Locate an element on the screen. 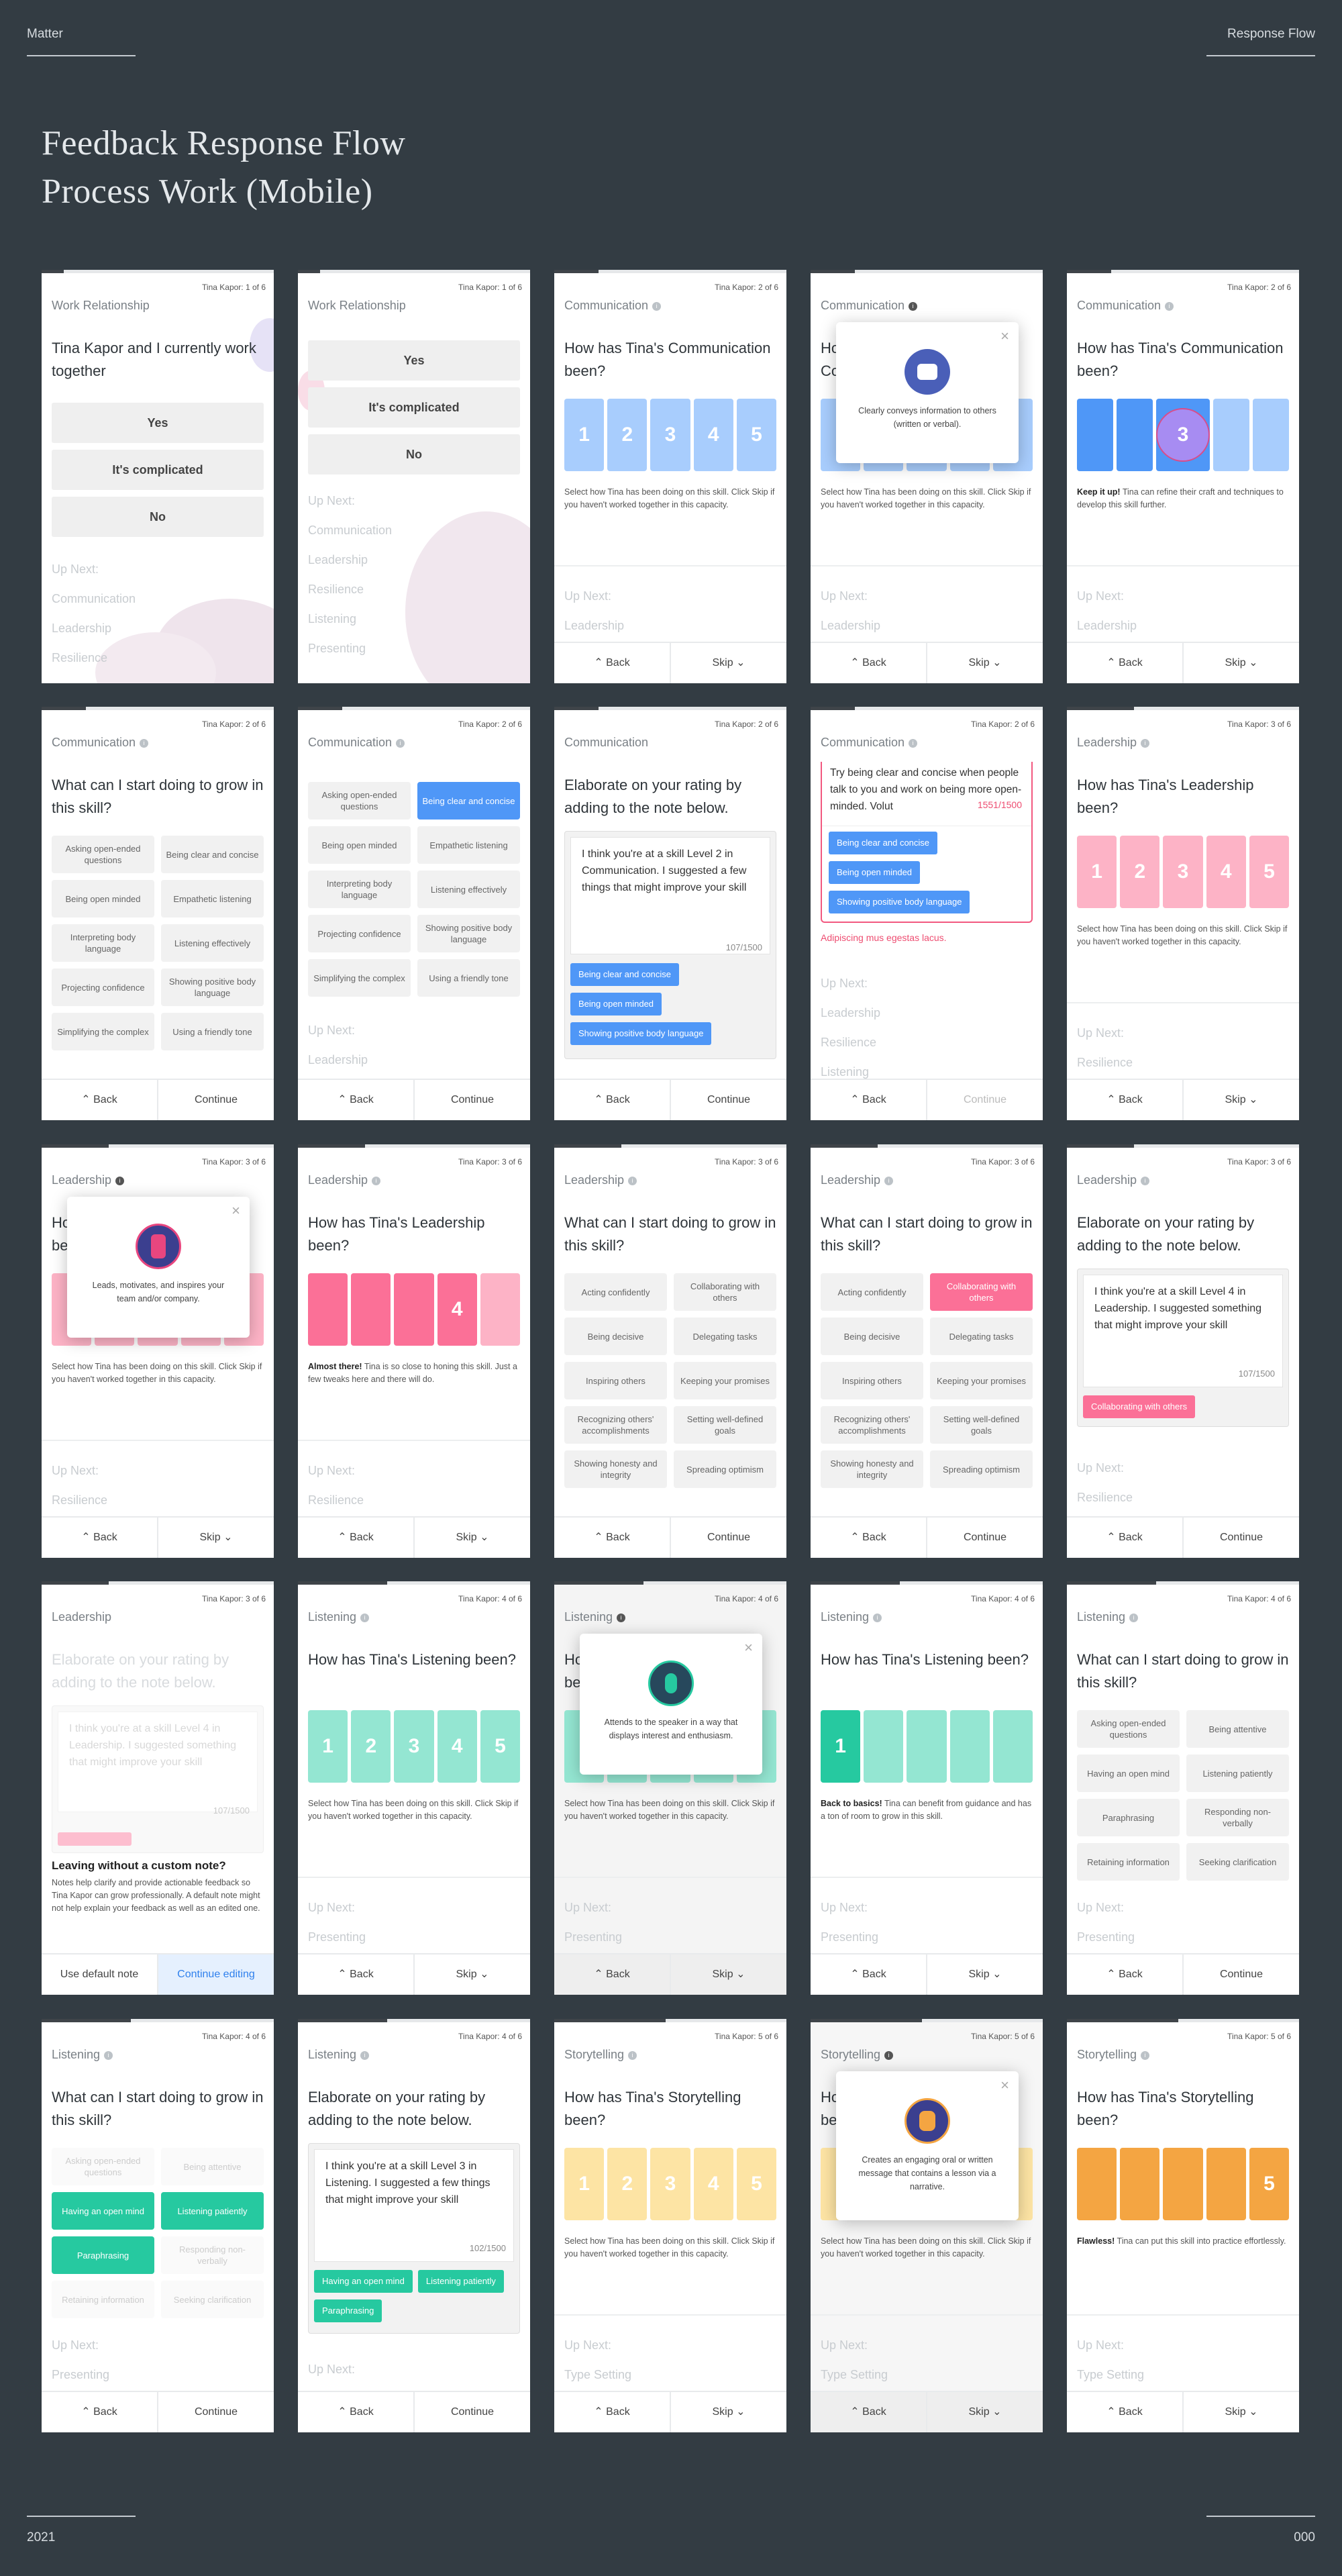 The width and height of the screenshot is (1342, 2576). skill-chip: Being decisive is located at coordinates (872, 1336).